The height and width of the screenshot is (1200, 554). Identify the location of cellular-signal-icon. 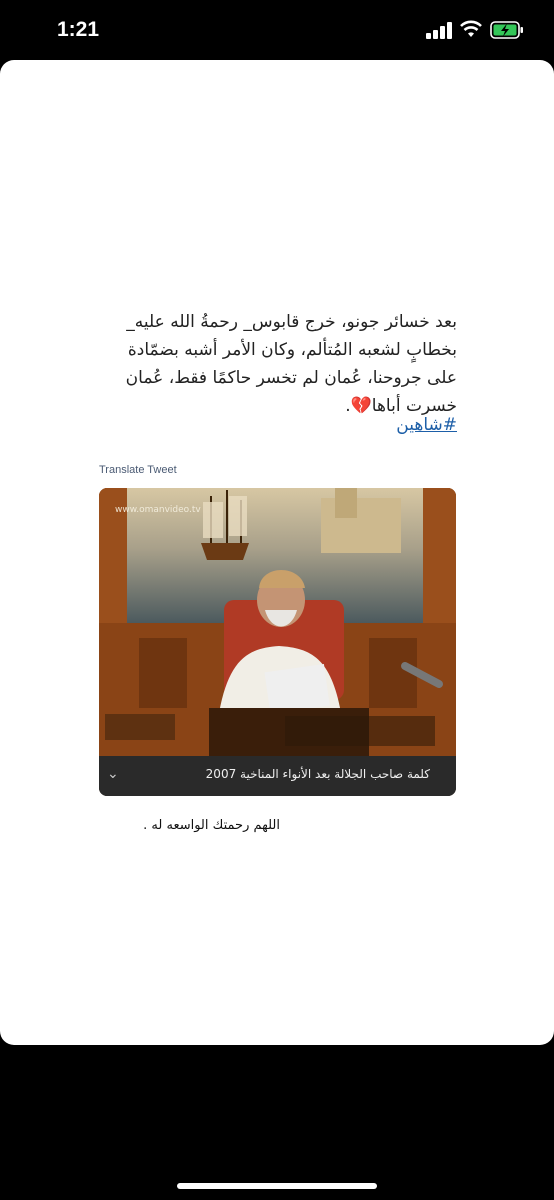
(439, 30).